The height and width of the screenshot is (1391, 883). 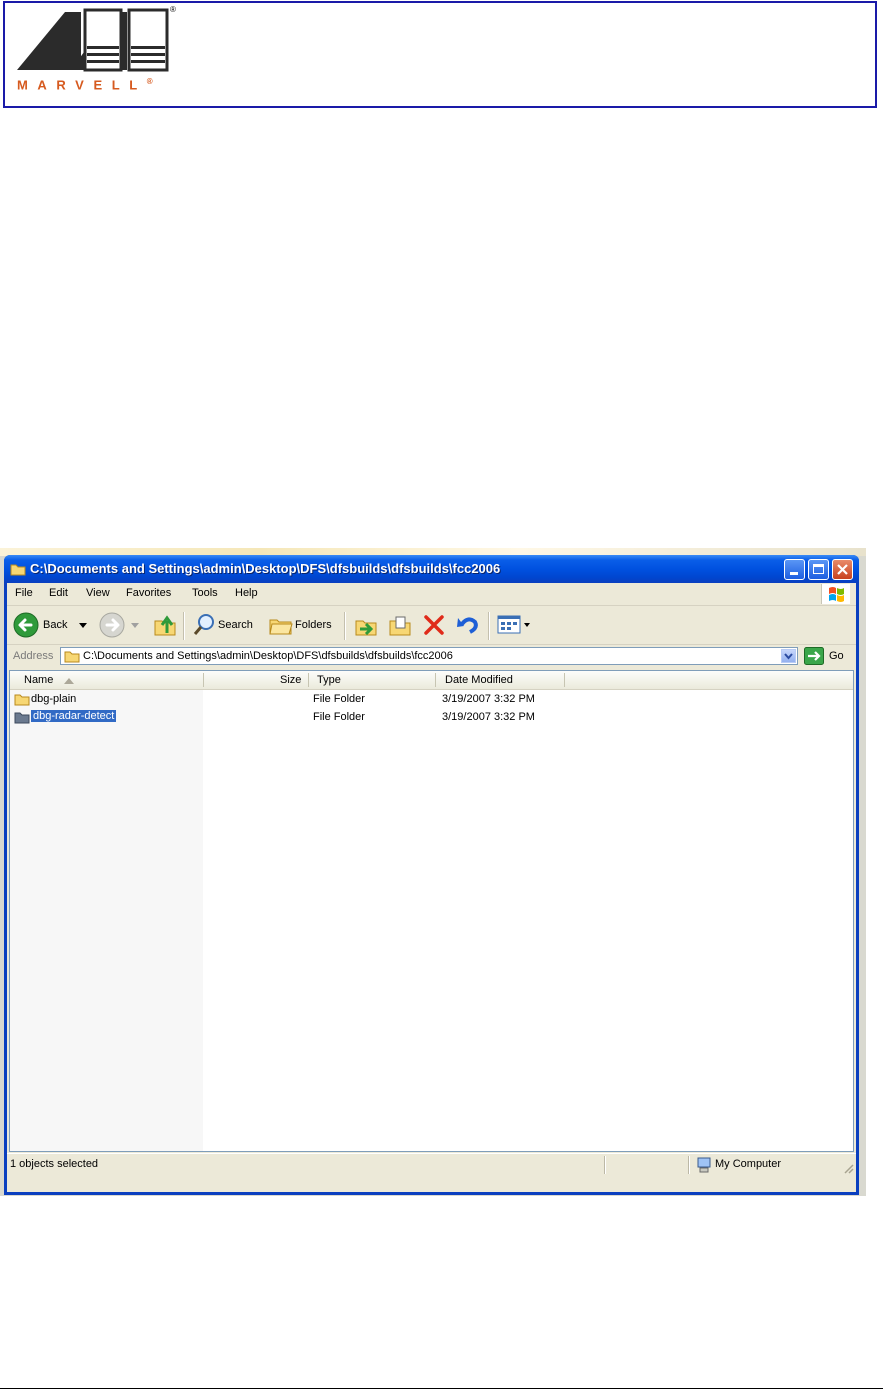 I want to click on sorted-column-shade, so click(x=106, y=920).